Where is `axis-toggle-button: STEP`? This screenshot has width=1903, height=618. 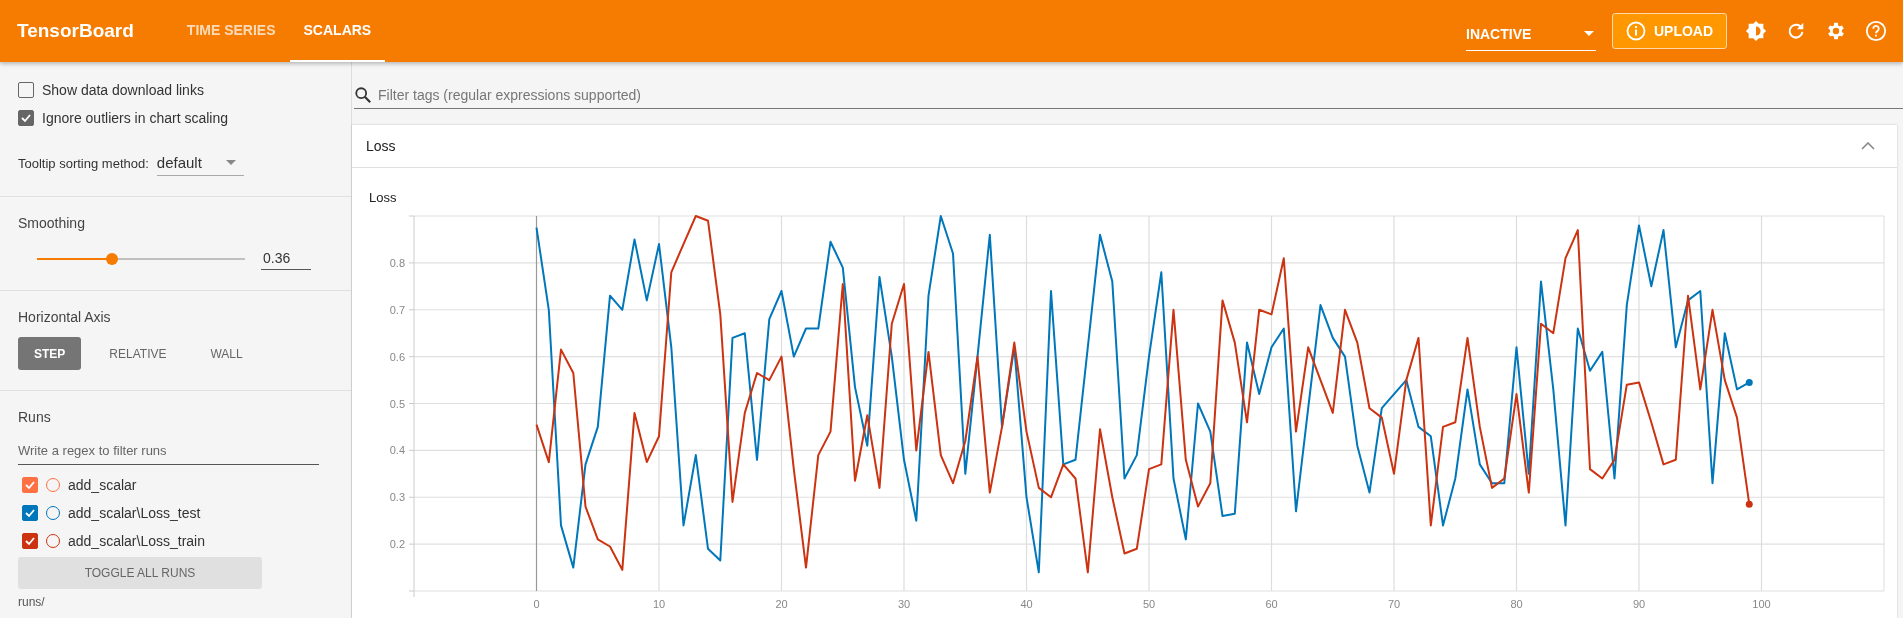 axis-toggle-button: STEP is located at coordinates (50, 353).